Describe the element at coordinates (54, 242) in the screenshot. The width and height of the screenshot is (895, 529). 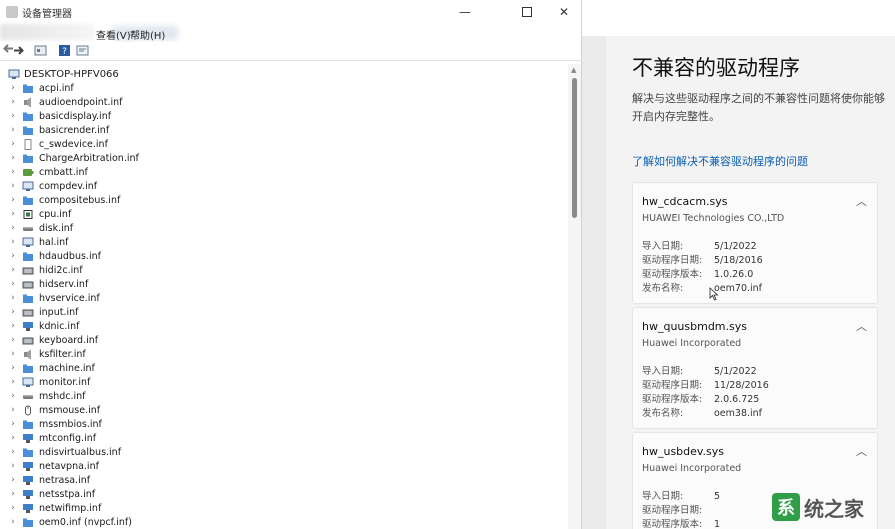
I see `tree-item-label: hal.inf` at that location.